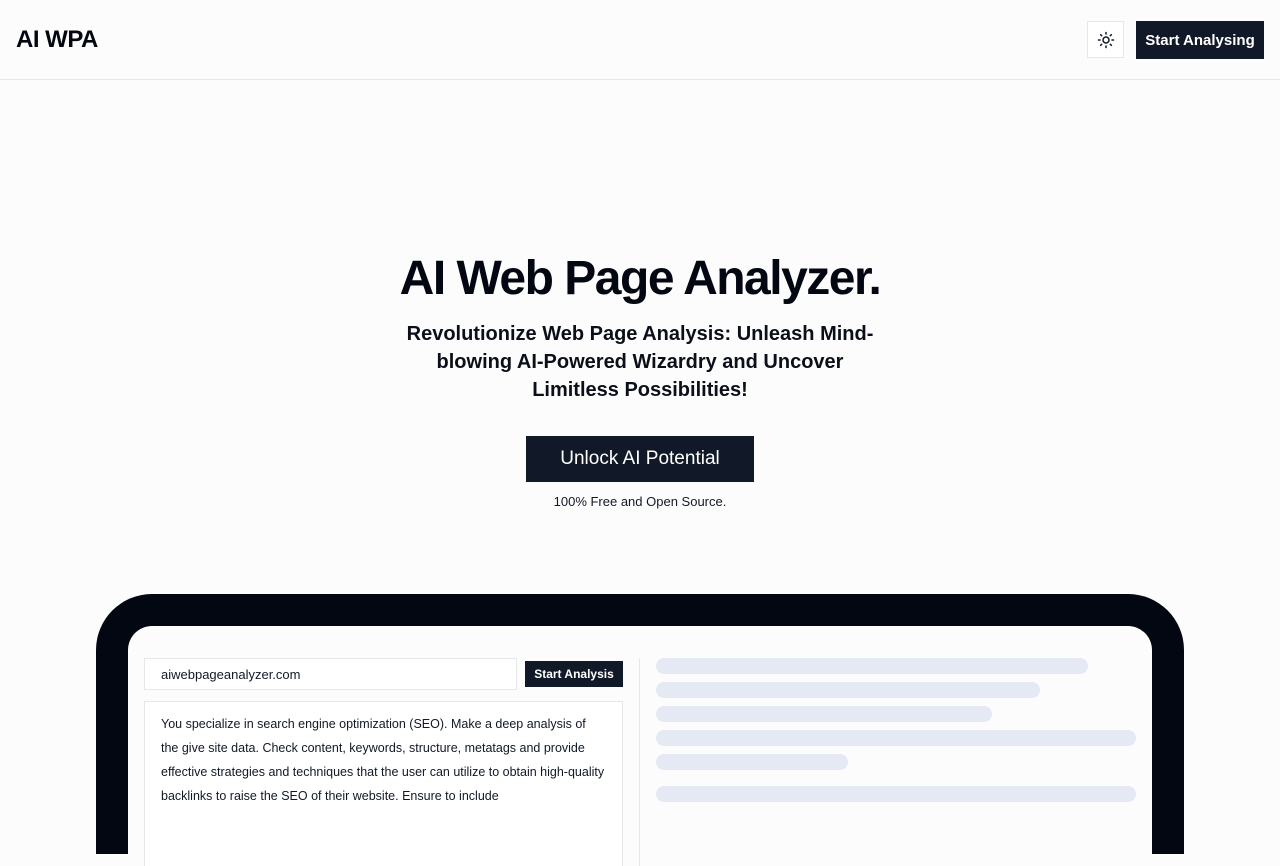 The image size is (1280, 866). Describe the element at coordinates (640, 278) in the screenshot. I see `page-title: AI Web Page Analyzer.` at that location.